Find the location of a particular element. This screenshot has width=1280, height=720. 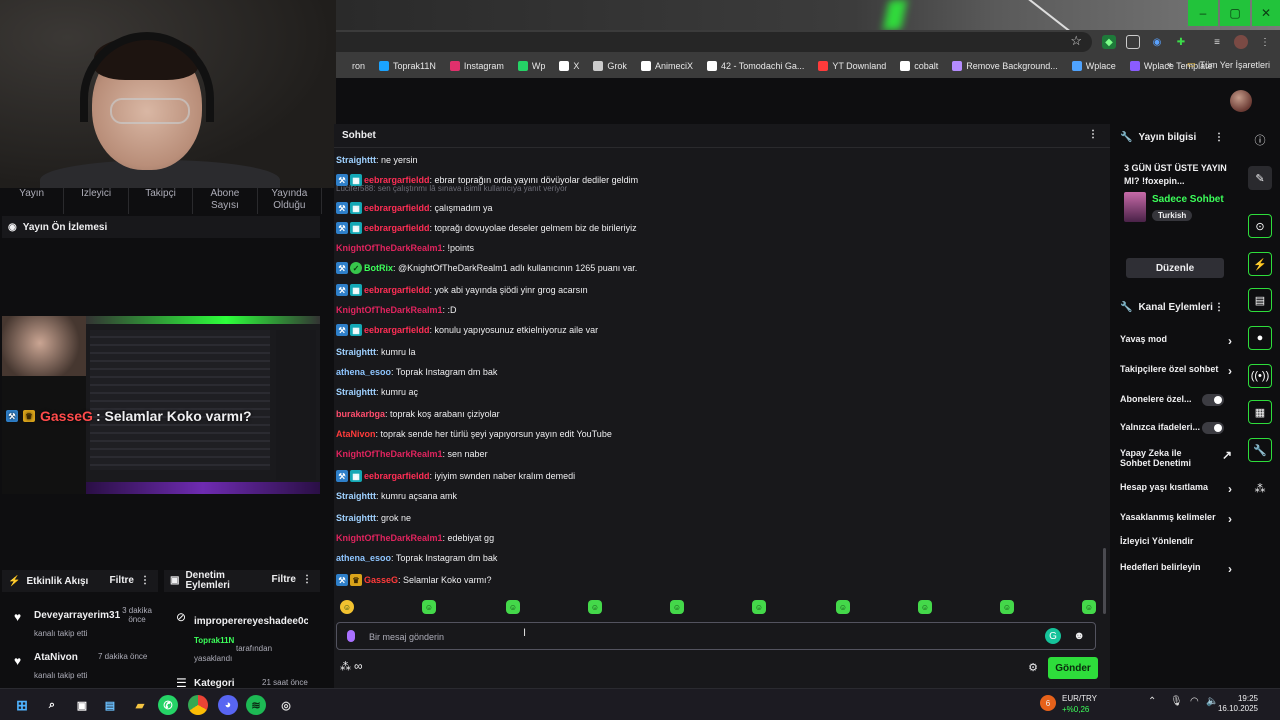

chrome-icon is located at coordinates (198, 705).